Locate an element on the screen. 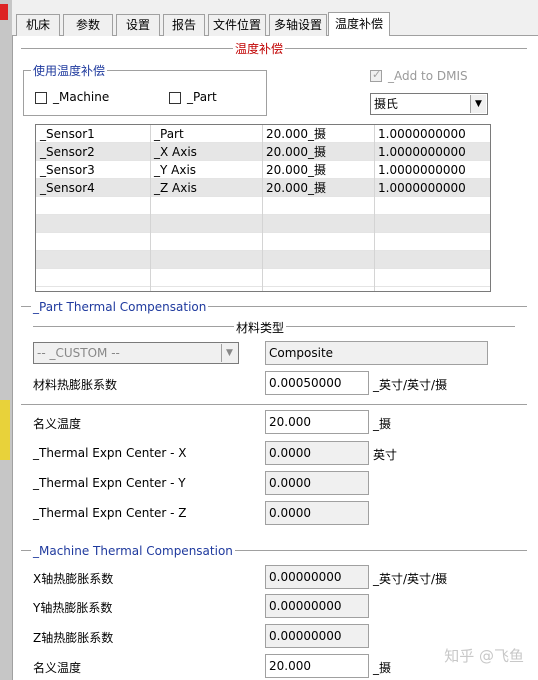  center-z-label: _Thermal Expn Center - Z is located at coordinates (110, 513).